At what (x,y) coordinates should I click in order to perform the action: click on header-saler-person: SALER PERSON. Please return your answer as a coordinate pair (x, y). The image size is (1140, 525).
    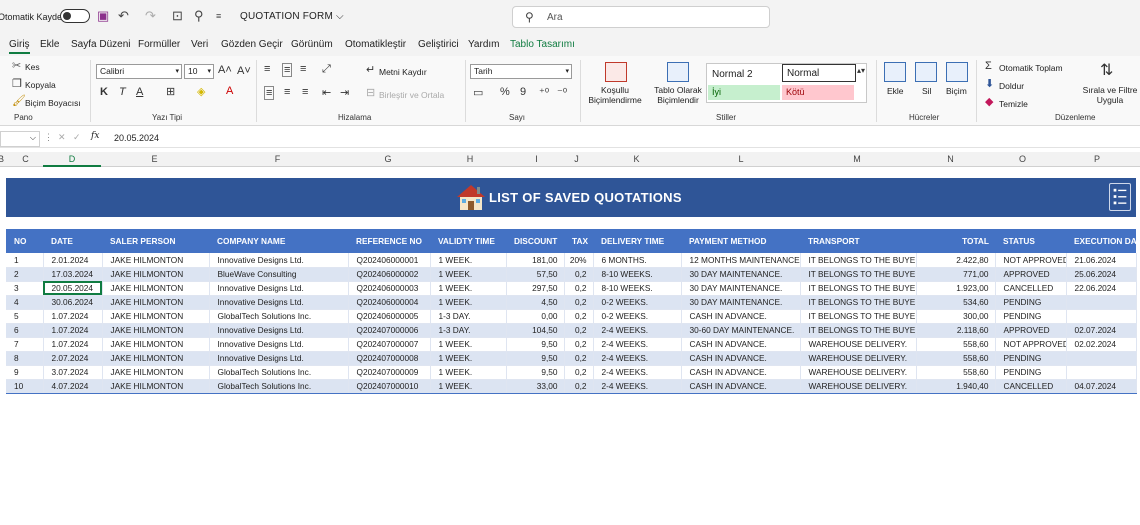
    Looking at the image, I should click on (155, 241).